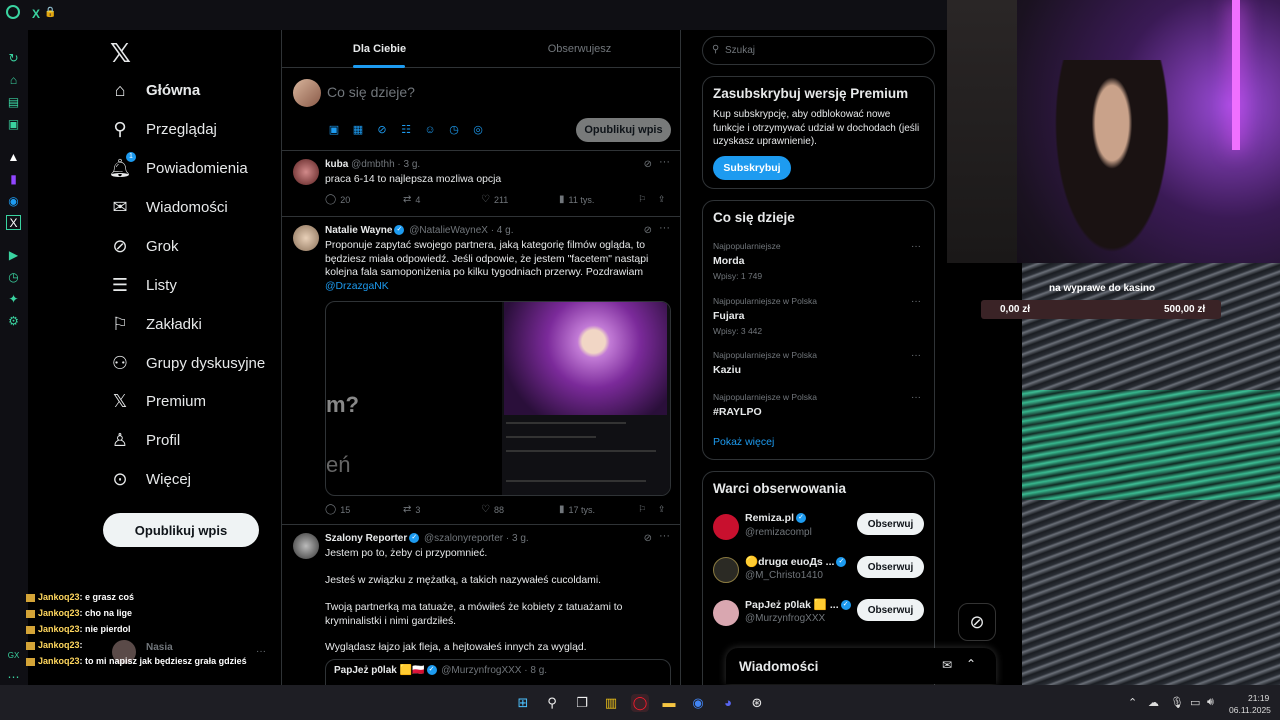  What do you see at coordinates (743, 442) in the screenshot?
I see `show-more-link: Pokaż więcej` at bounding box center [743, 442].